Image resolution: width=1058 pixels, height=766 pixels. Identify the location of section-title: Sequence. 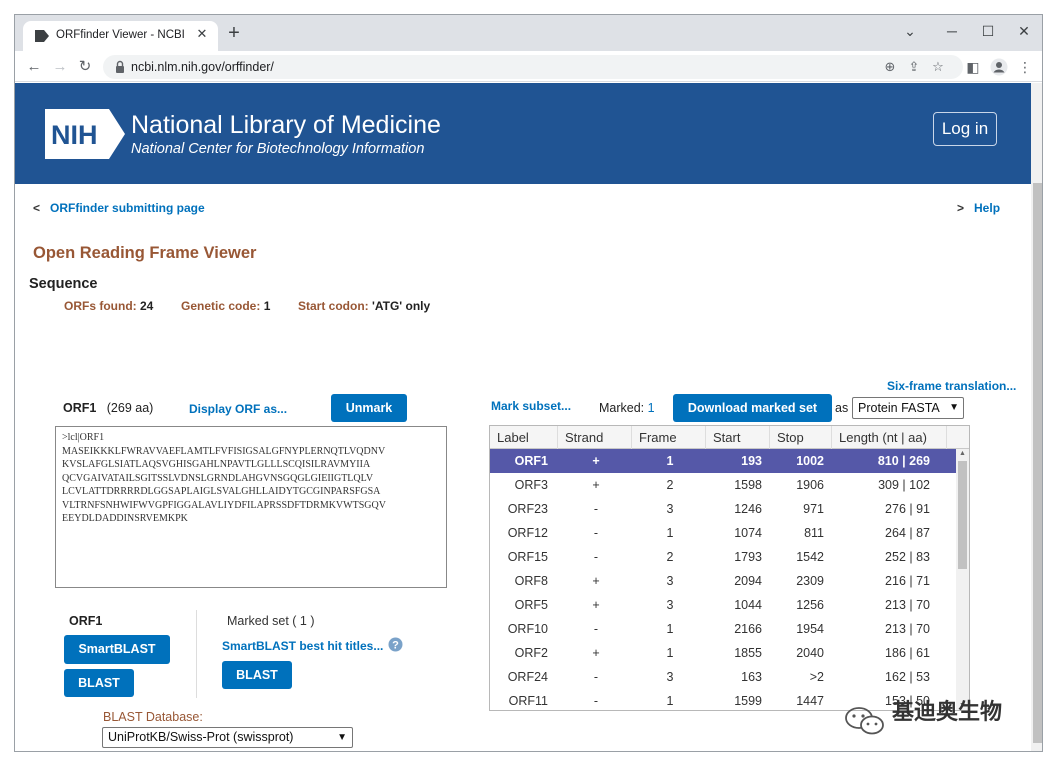
(63, 284).